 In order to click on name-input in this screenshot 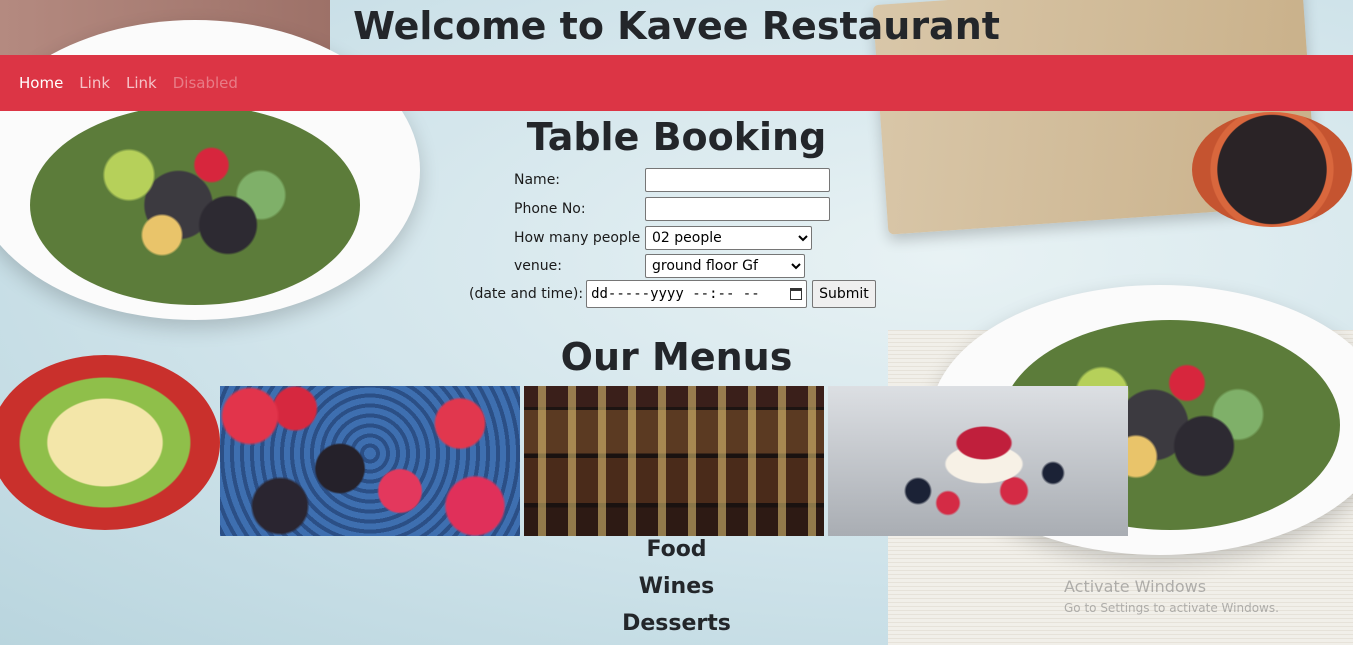, I will do `click(737, 180)`.